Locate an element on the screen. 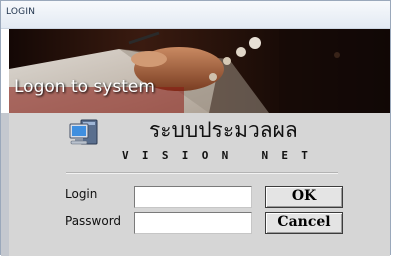 This screenshot has height=256, width=393. computer-icon is located at coordinates (86, 135).